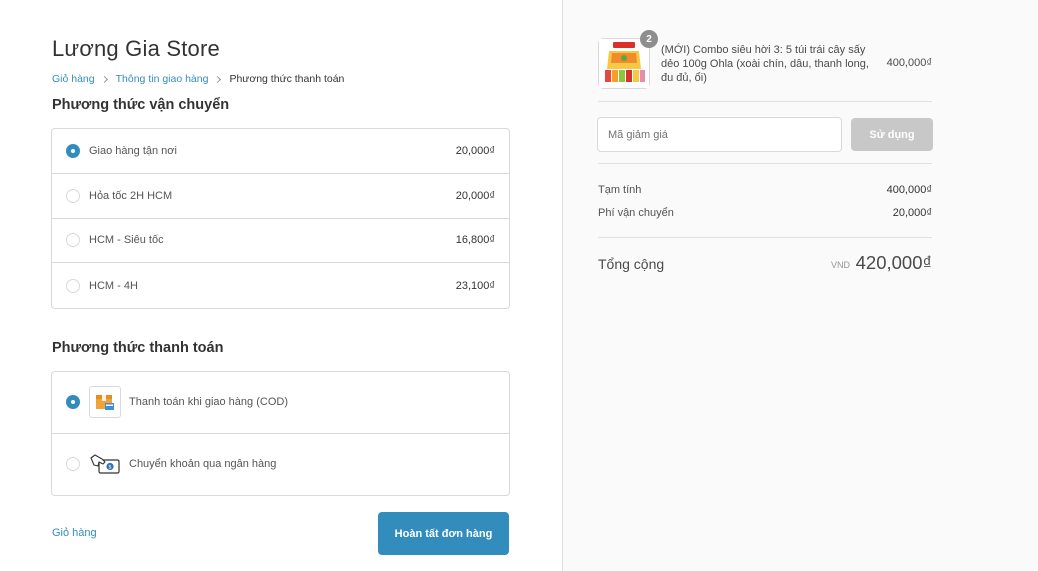 This screenshot has width=1038, height=571. What do you see at coordinates (719, 134) in the screenshot?
I see `discount-code-input` at bounding box center [719, 134].